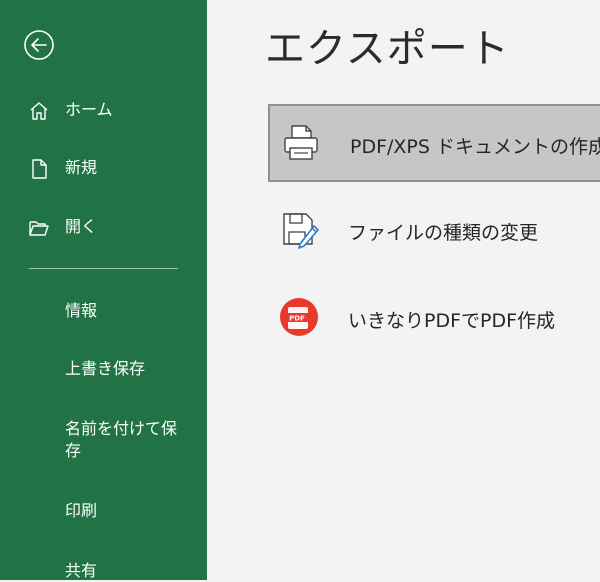 The width and height of the screenshot is (600, 582). I want to click on nav-save-as: 名前を付けて保存, so click(103, 440).